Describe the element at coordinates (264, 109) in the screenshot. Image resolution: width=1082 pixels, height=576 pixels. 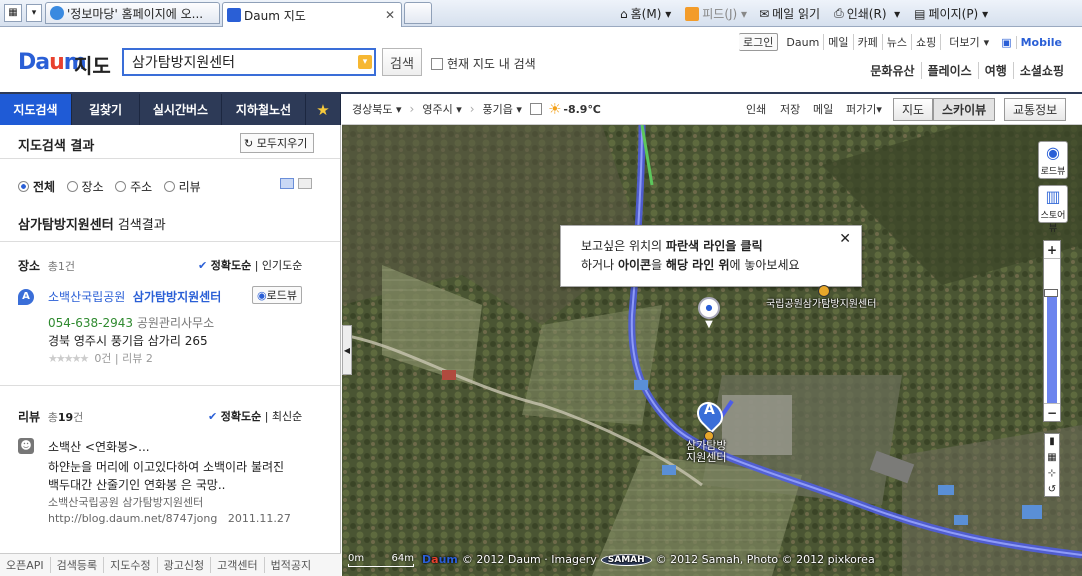
I see `tab-subway: 지하철노선` at that location.